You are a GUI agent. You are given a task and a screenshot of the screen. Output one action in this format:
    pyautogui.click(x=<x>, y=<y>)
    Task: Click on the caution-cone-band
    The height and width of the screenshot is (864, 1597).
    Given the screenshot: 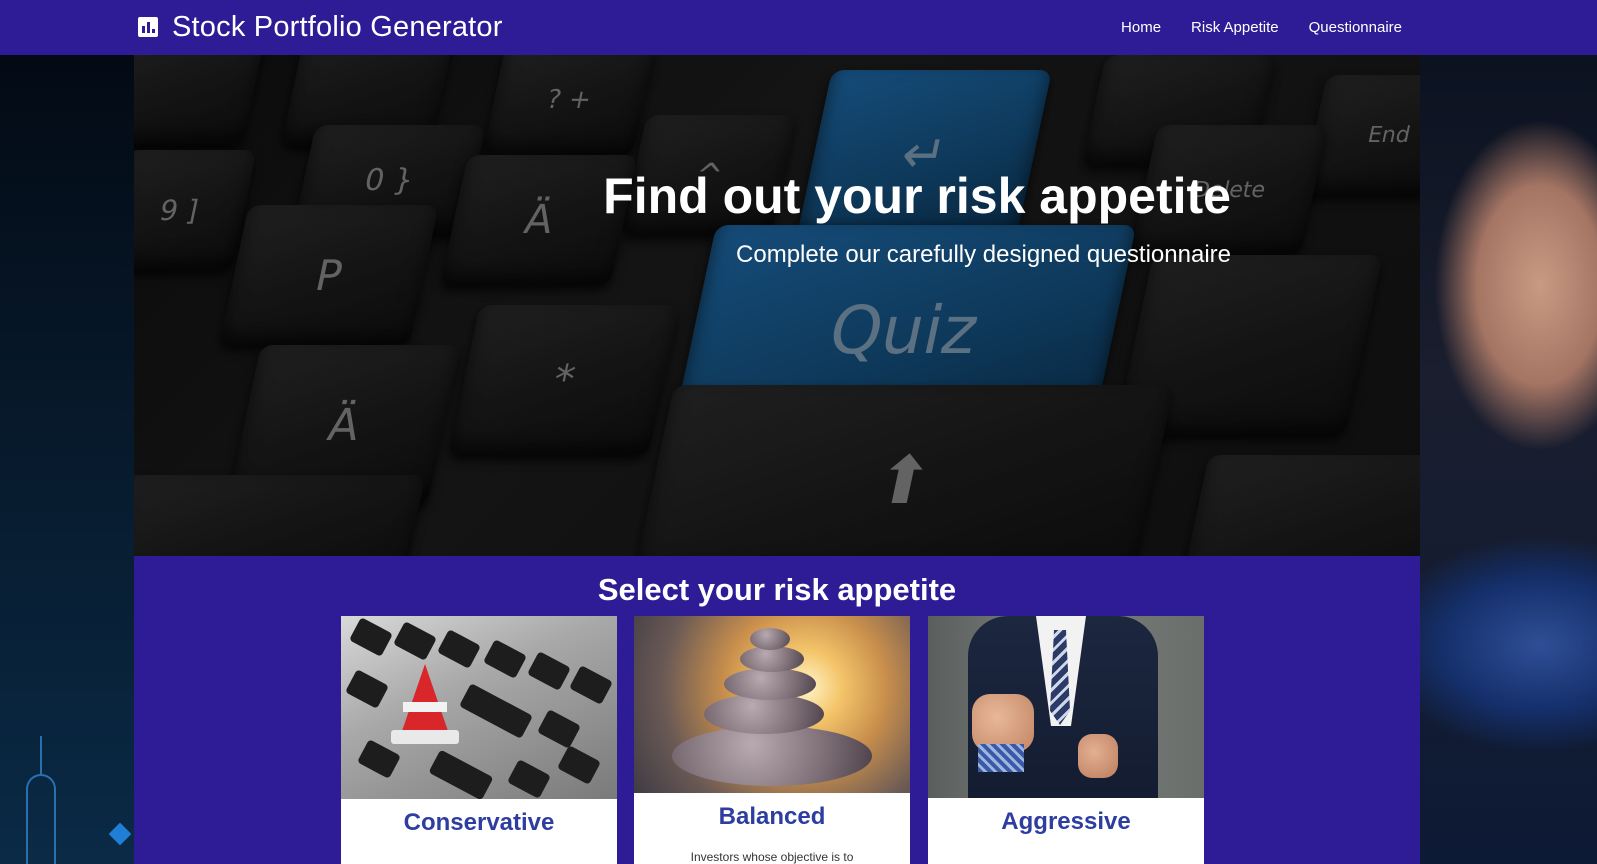 What is the action you would take?
    pyautogui.click(x=425, y=707)
    